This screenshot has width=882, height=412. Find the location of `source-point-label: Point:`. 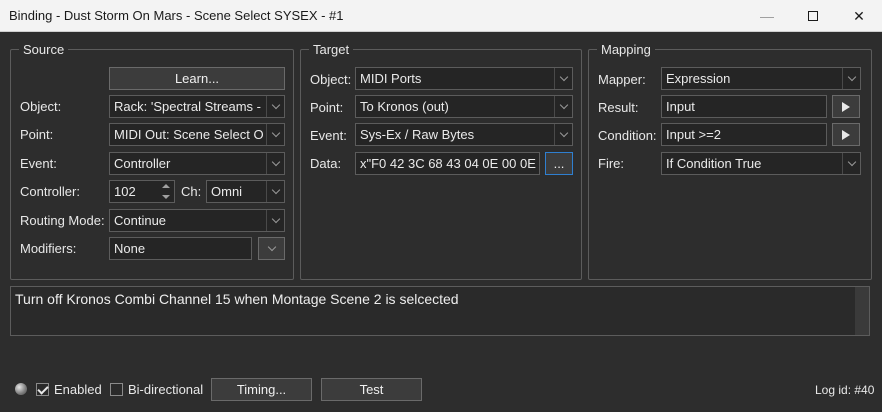

source-point-label: Point: is located at coordinates (37, 134).